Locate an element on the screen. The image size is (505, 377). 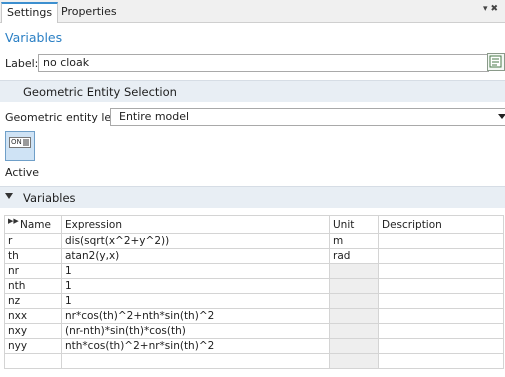
select-value: Entire model is located at coordinates (154, 116).